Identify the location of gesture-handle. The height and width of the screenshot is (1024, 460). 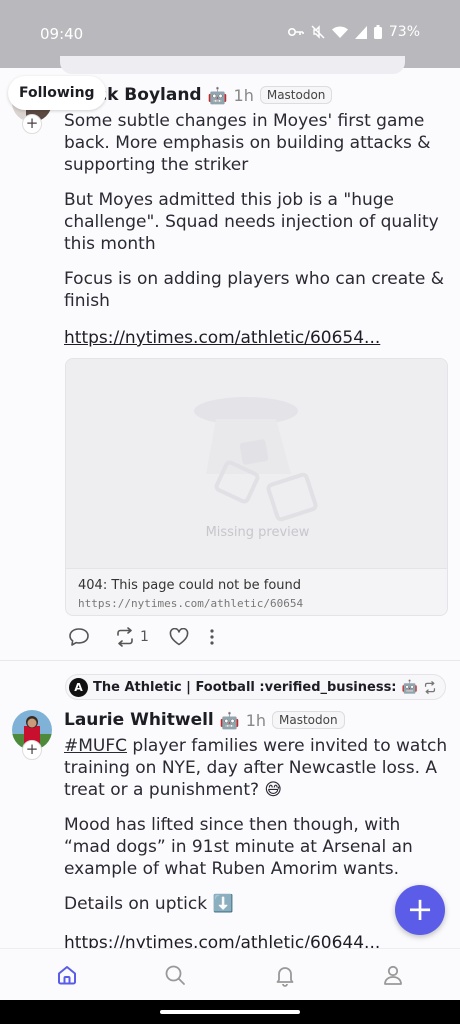
(230, 1012).